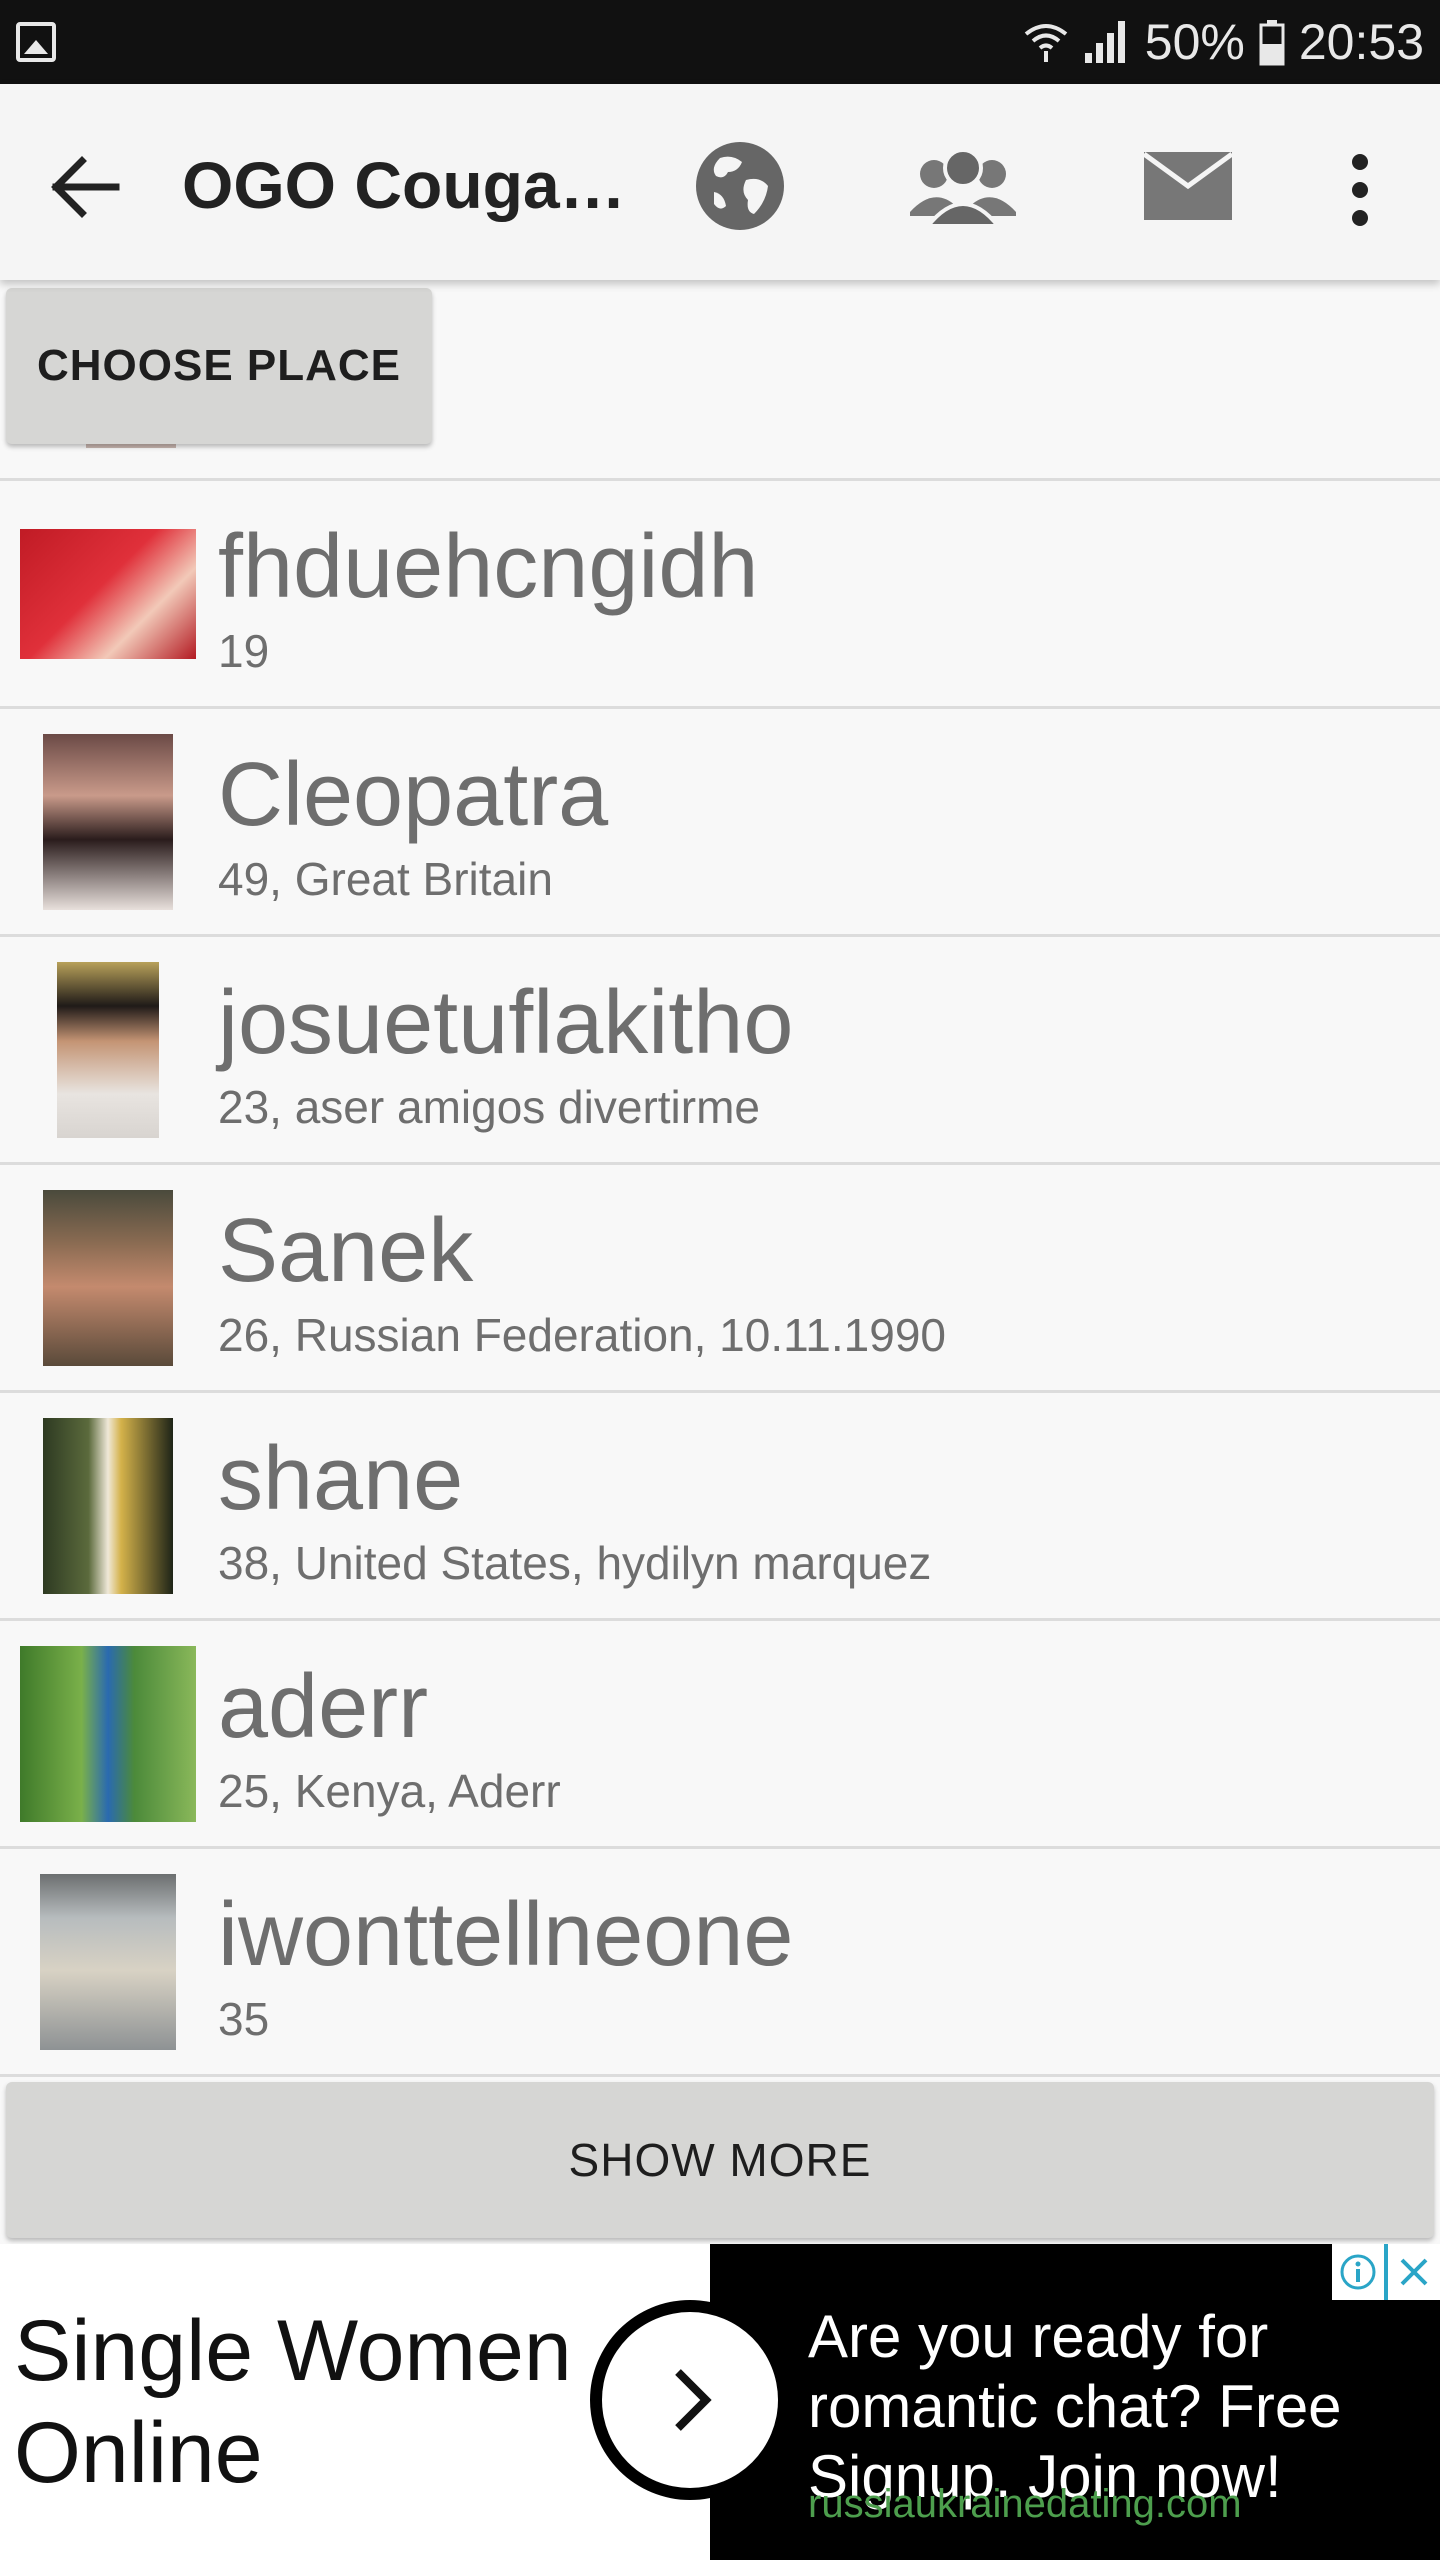  Describe the element at coordinates (36, 42) in the screenshot. I see `gallery-icon` at that location.